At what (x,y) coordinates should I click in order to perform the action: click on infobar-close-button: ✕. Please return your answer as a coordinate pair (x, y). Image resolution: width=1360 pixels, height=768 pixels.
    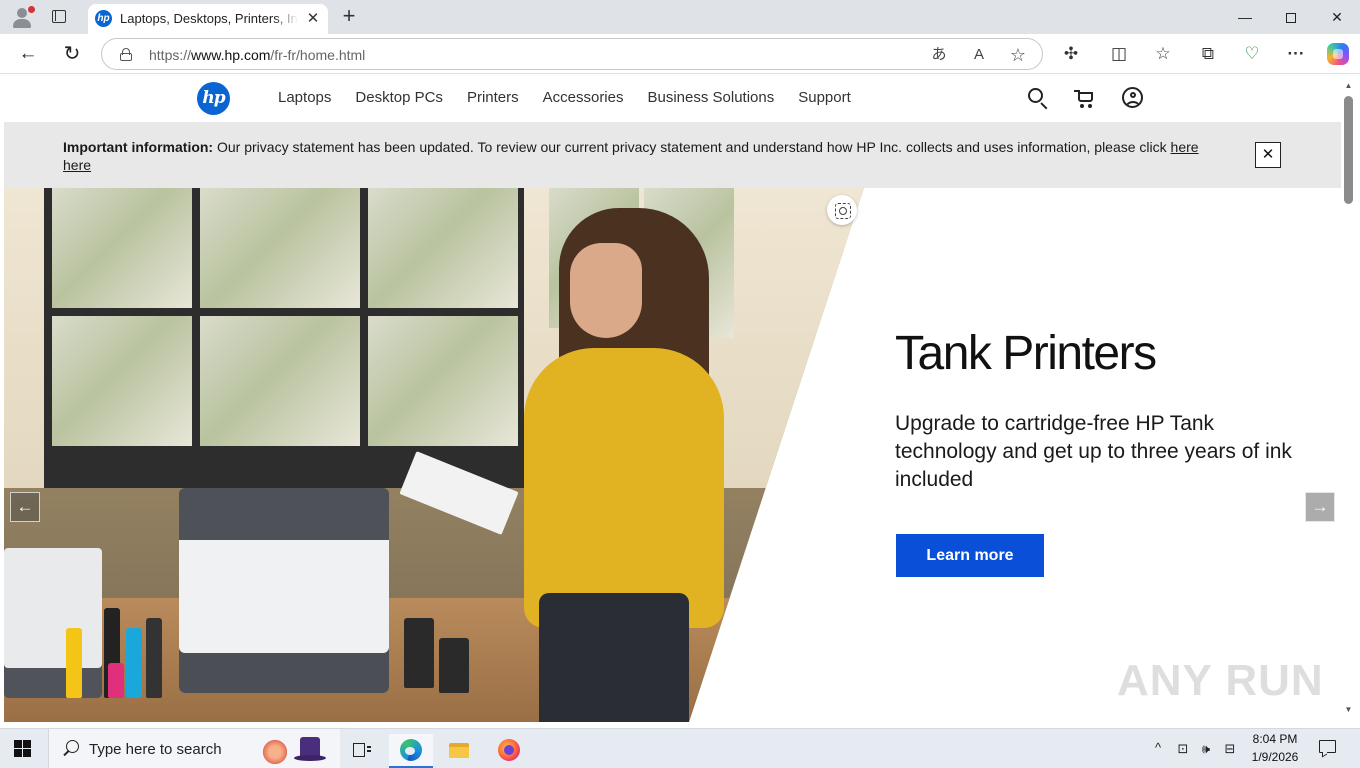
    Looking at the image, I should click on (1268, 155).